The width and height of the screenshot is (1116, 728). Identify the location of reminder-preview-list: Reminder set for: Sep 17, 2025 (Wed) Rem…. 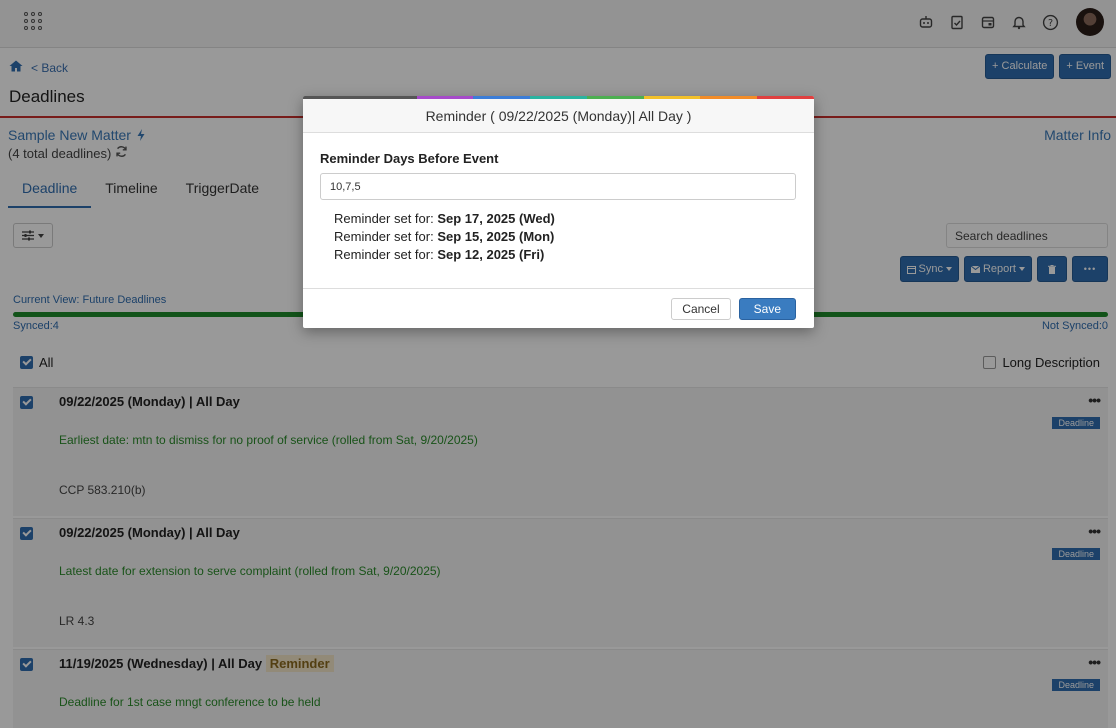
(558, 237).